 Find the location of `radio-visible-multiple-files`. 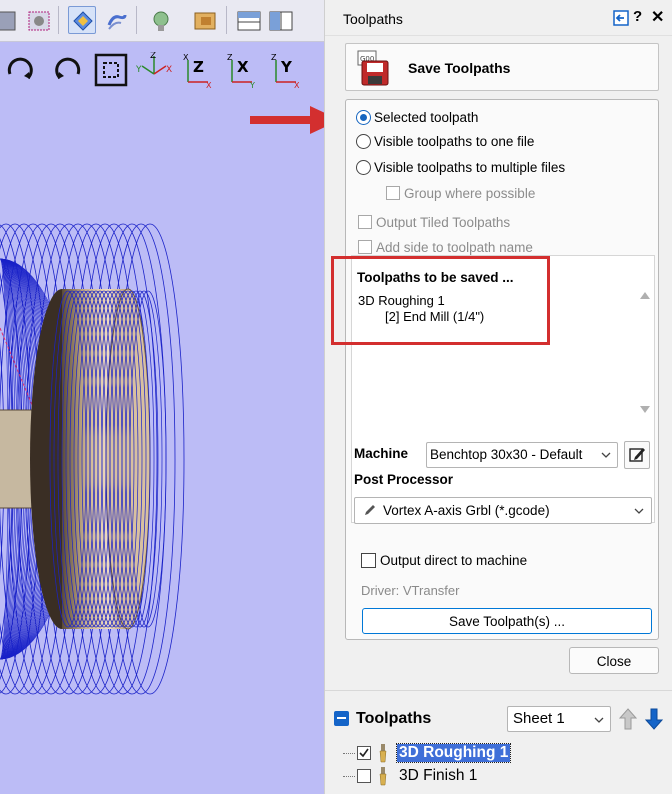

radio-visible-multiple-files is located at coordinates (363, 167).